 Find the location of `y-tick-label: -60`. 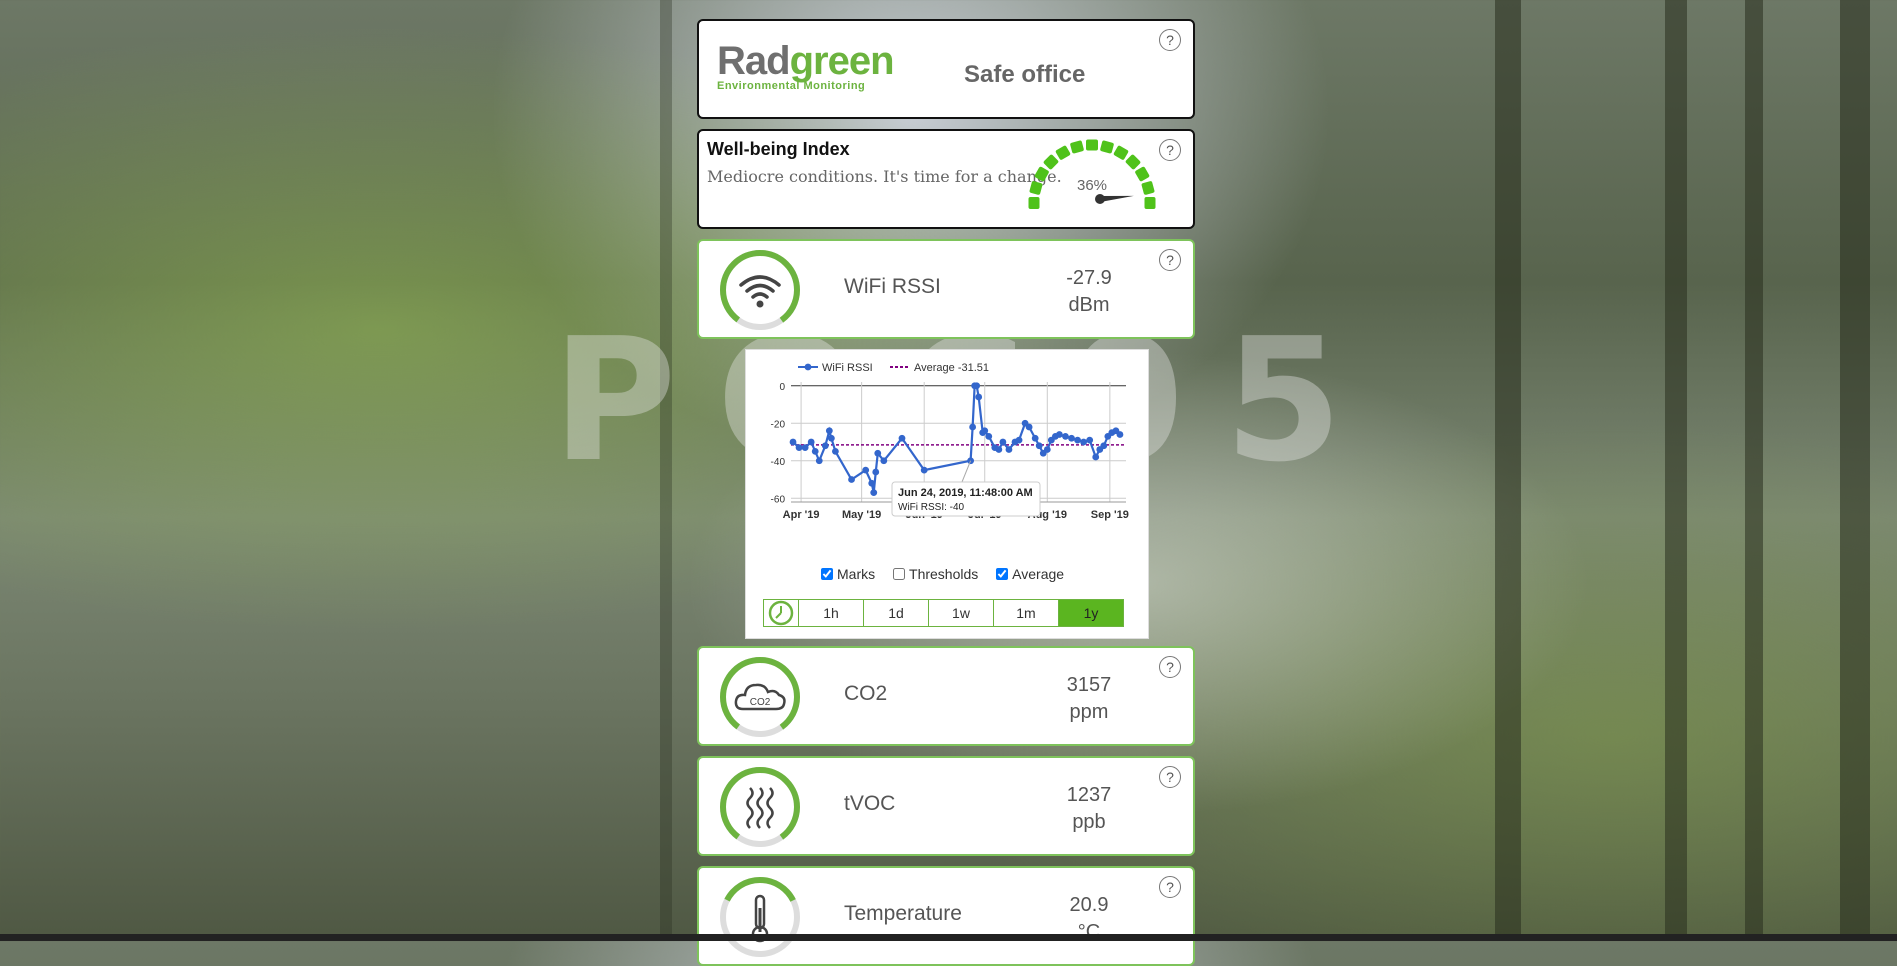

y-tick-label: -60 is located at coordinates (778, 499).